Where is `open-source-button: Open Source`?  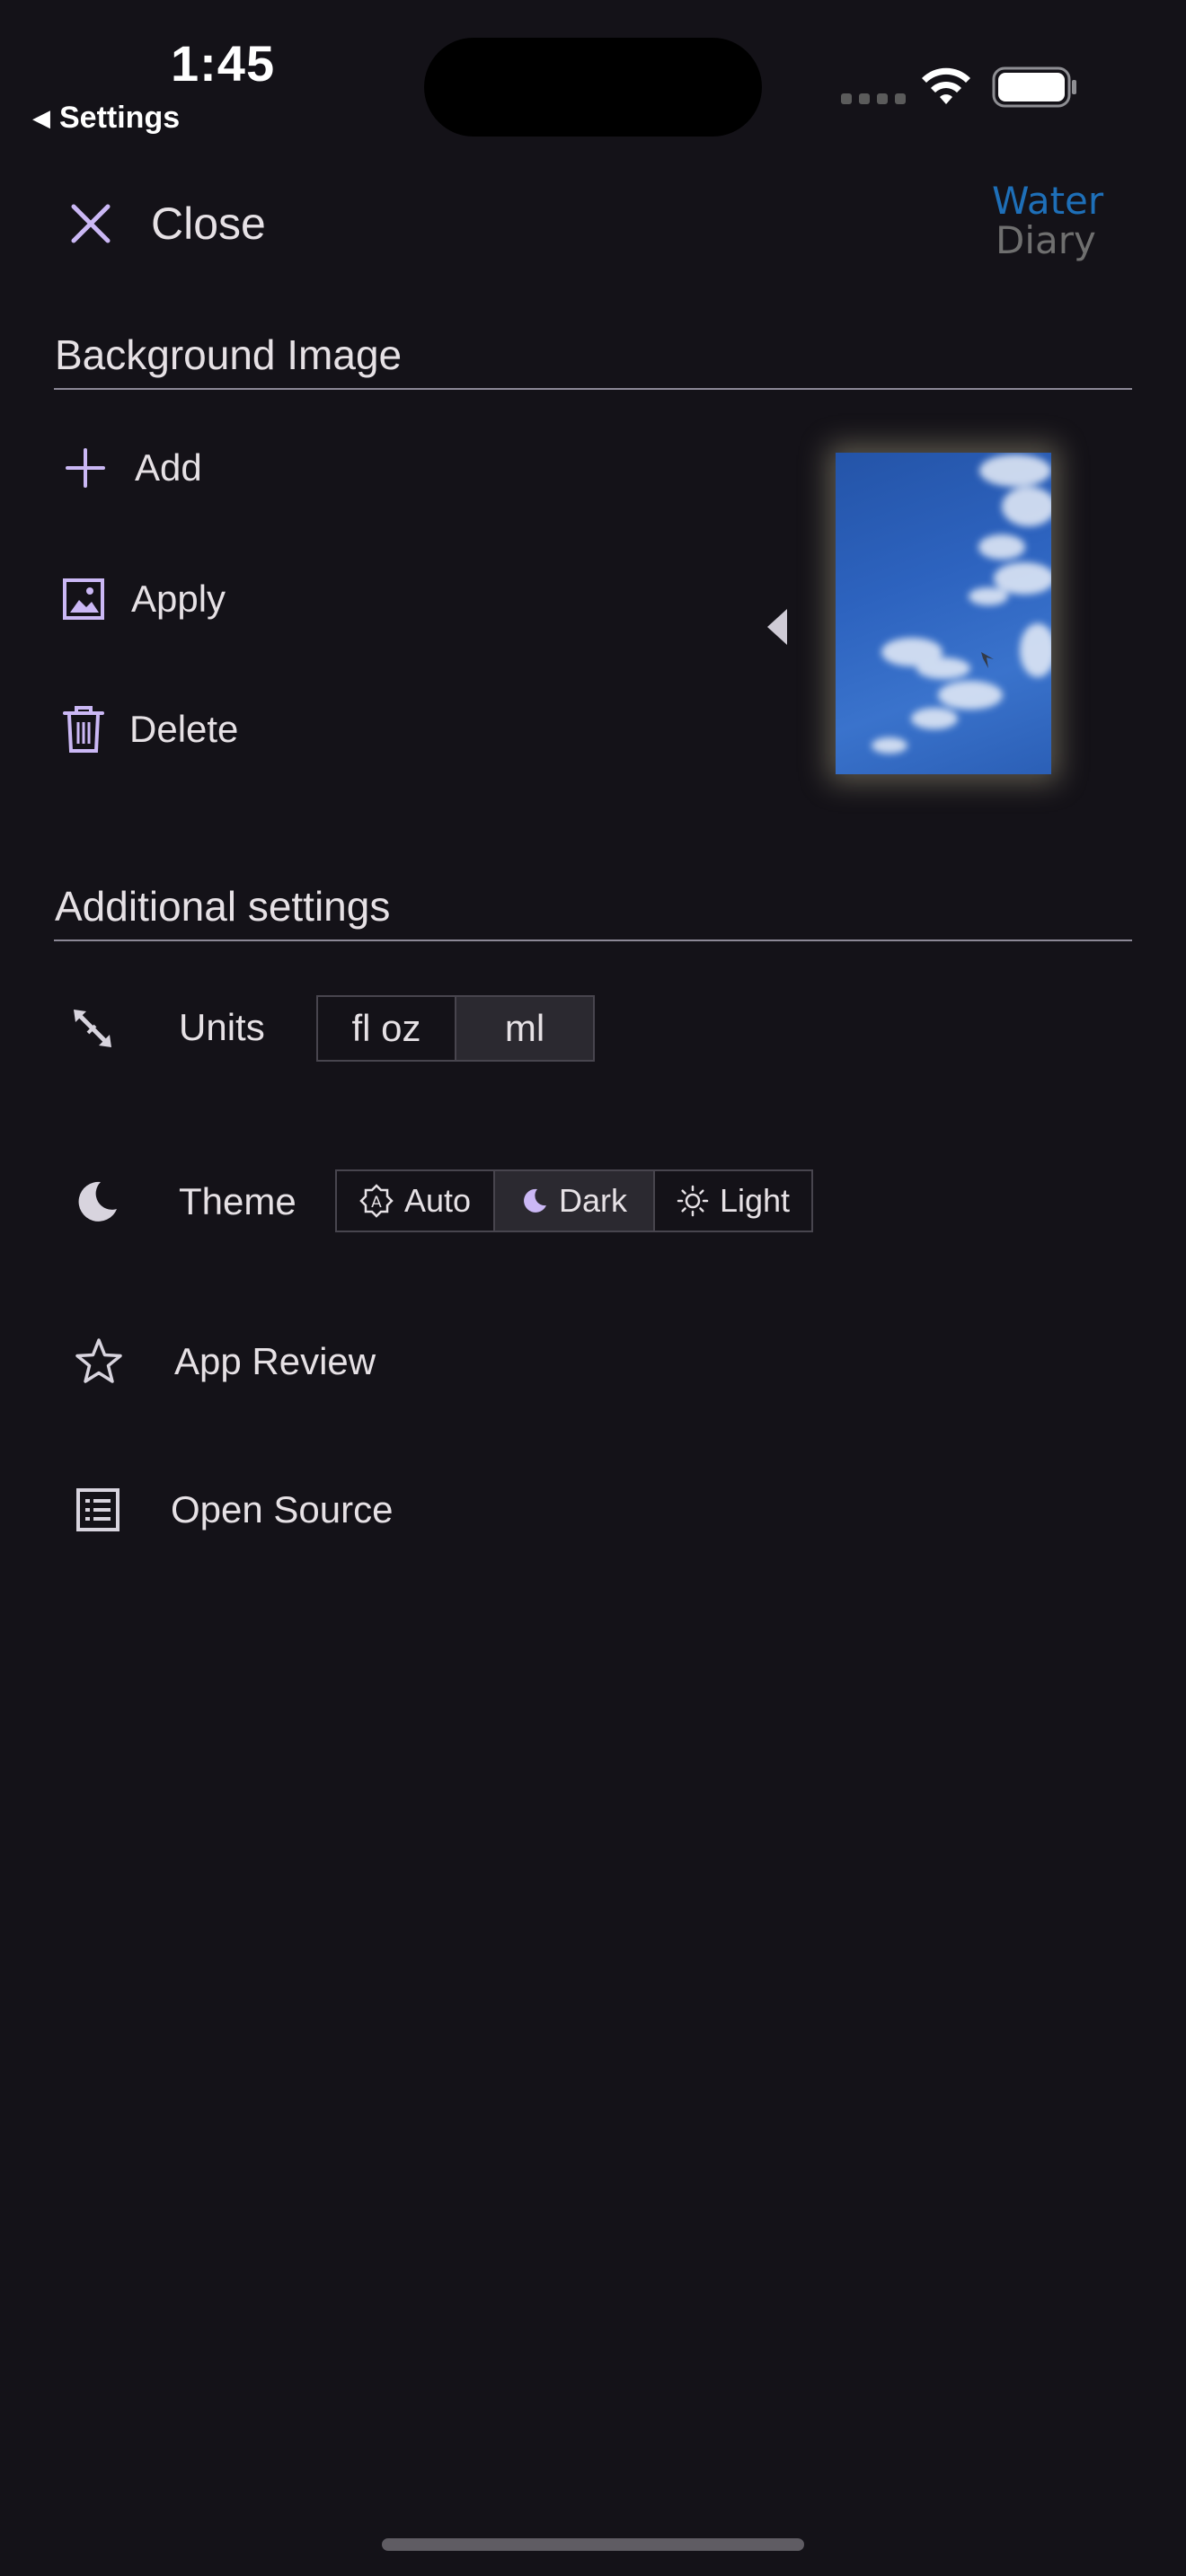
open-source-button: Open Source is located at coordinates (234, 1509).